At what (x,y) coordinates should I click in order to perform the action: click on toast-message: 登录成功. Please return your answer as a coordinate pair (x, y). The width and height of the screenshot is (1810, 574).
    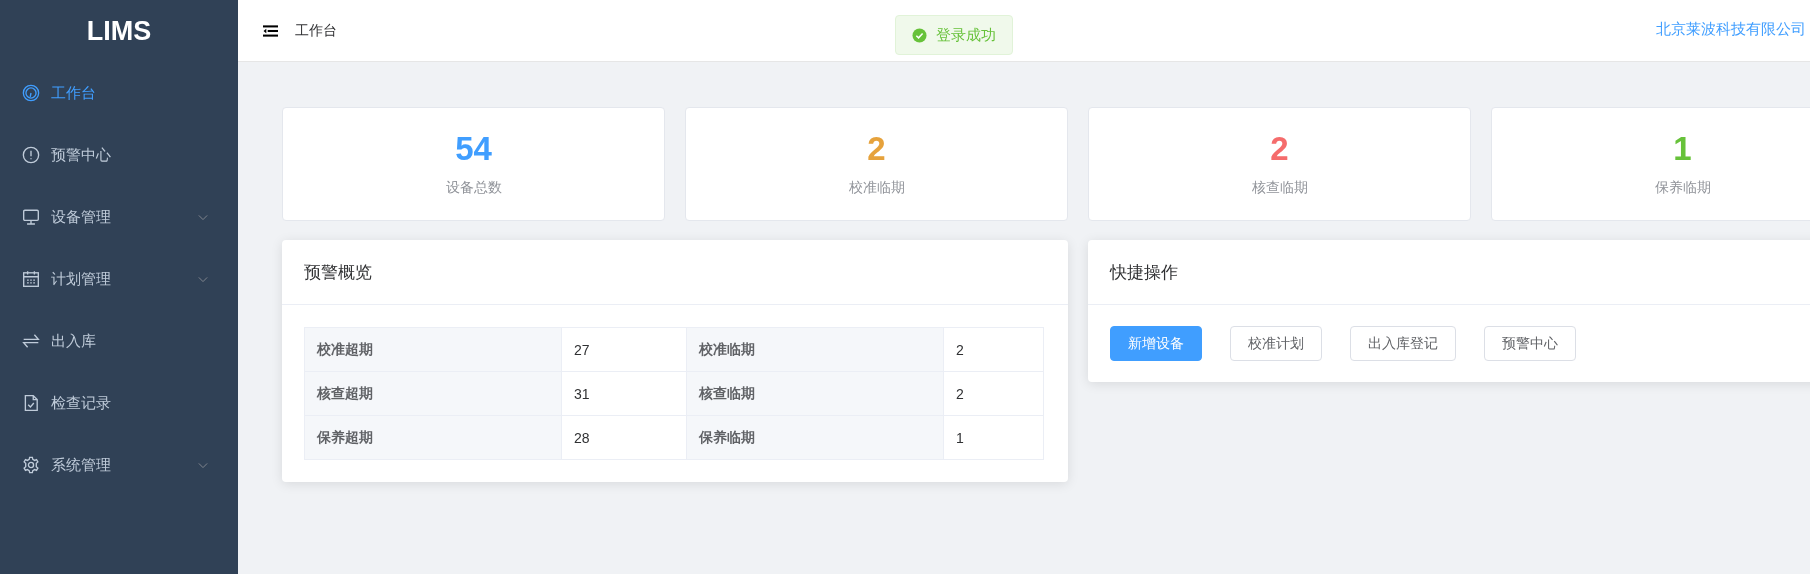
    Looking at the image, I should click on (966, 35).